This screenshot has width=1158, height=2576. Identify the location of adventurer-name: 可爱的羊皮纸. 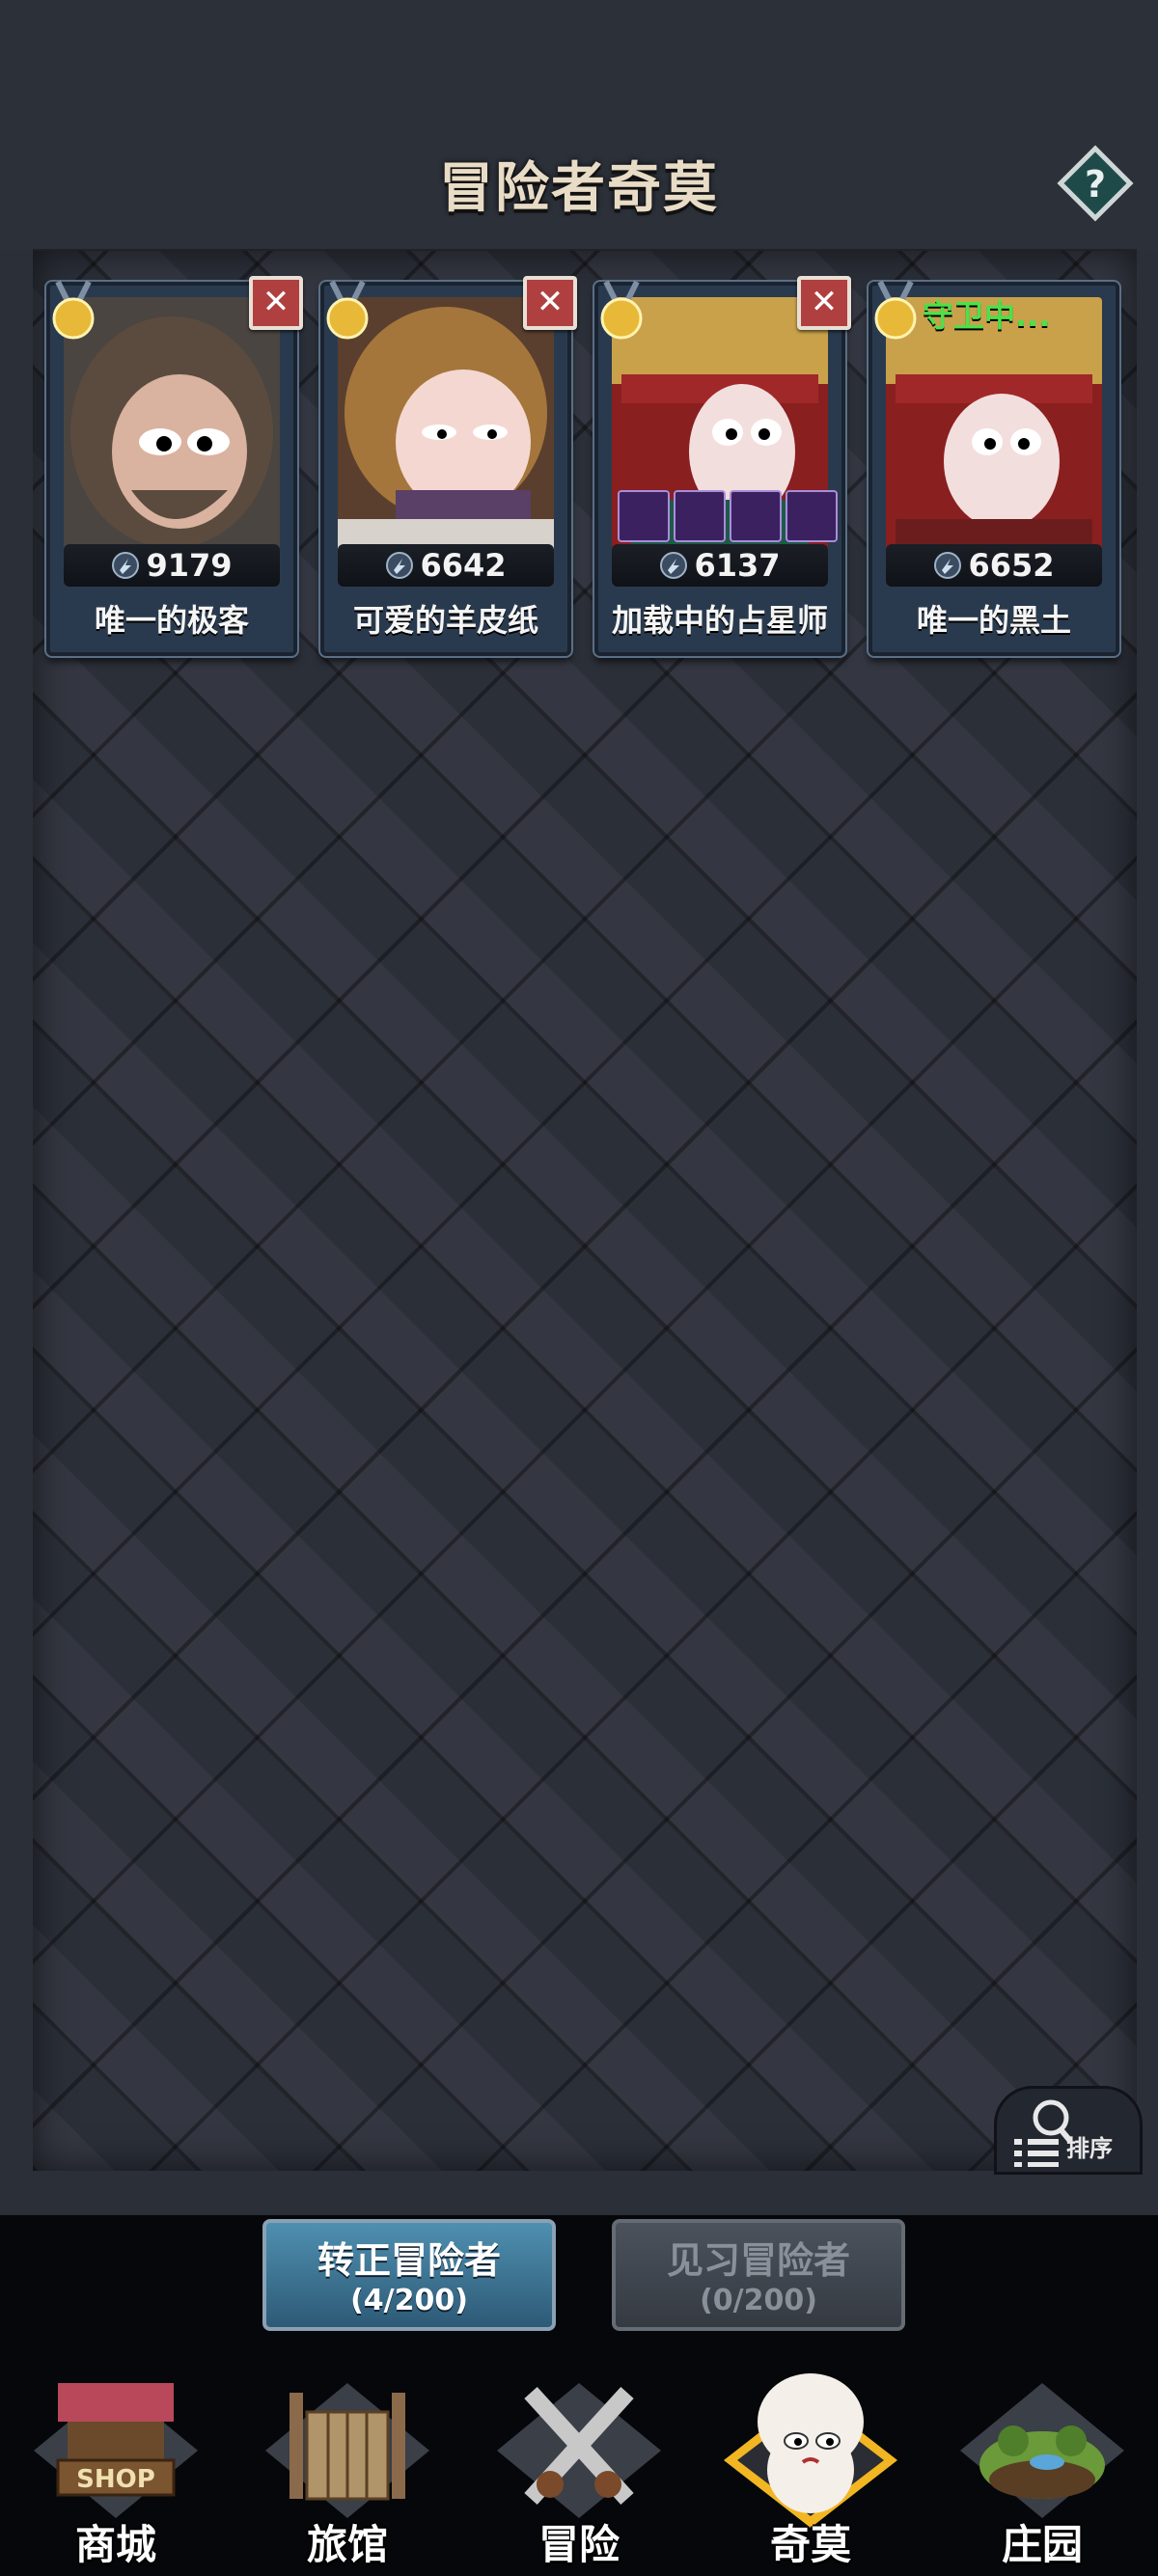
(445, 620).